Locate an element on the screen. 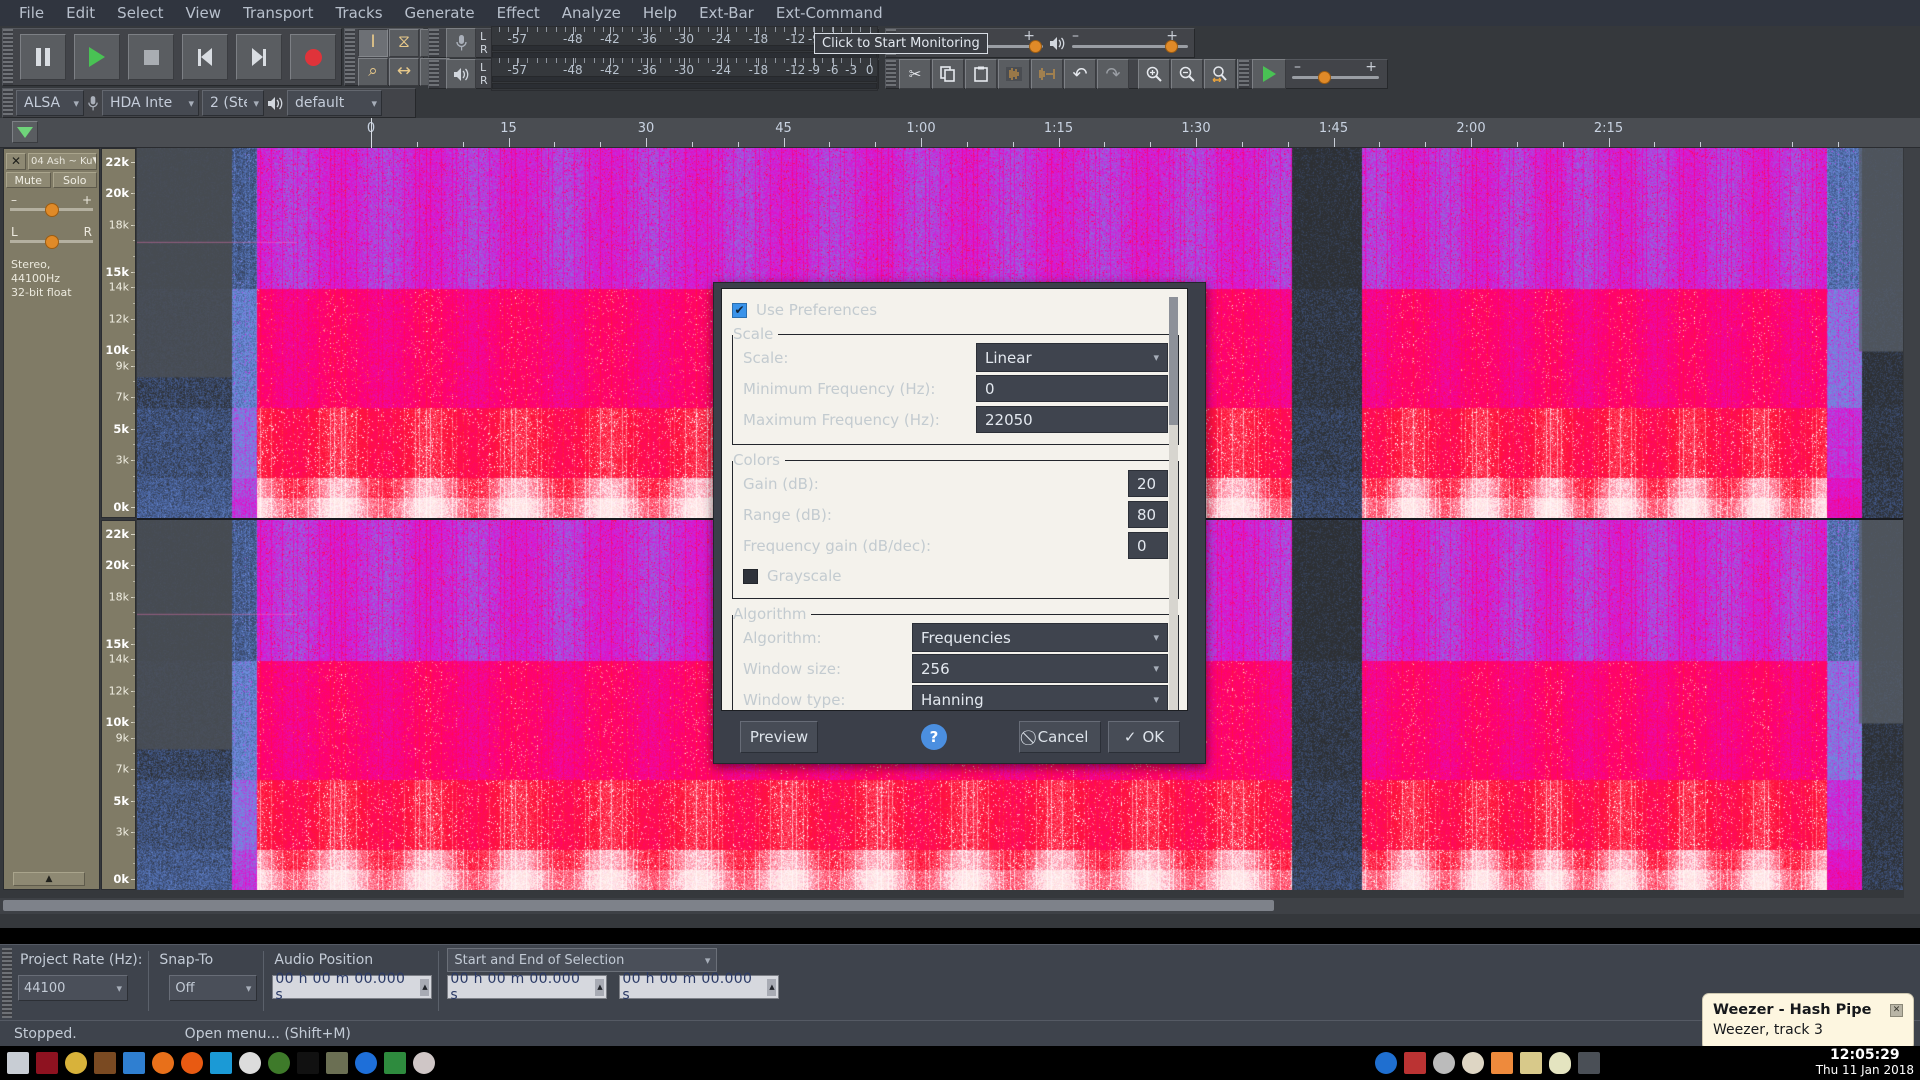  media-player-icon is located at coordinates (279, 1063).